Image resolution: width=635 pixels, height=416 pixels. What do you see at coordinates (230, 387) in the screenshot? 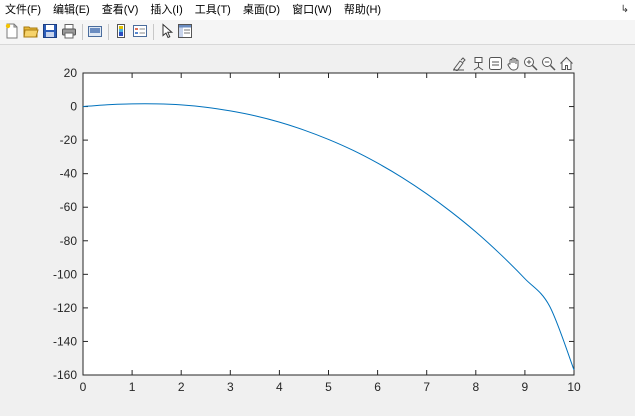
I see `x-tick-label: 3` at bounding box center [230, 387].